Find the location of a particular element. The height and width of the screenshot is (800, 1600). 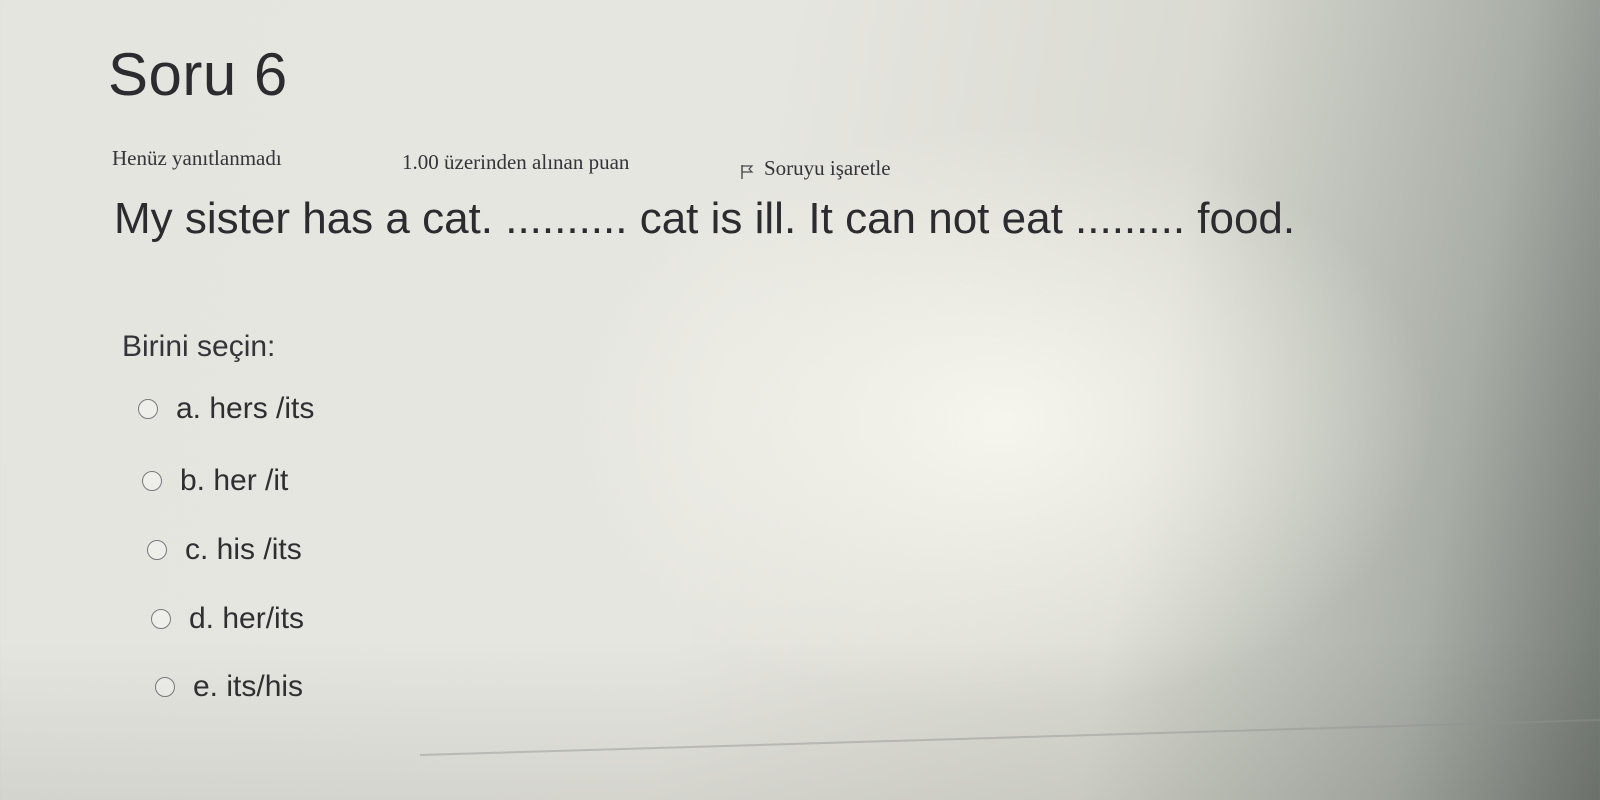

question-points: 1.00 üzerinden alınan puan is located at coordinates (516, 162).